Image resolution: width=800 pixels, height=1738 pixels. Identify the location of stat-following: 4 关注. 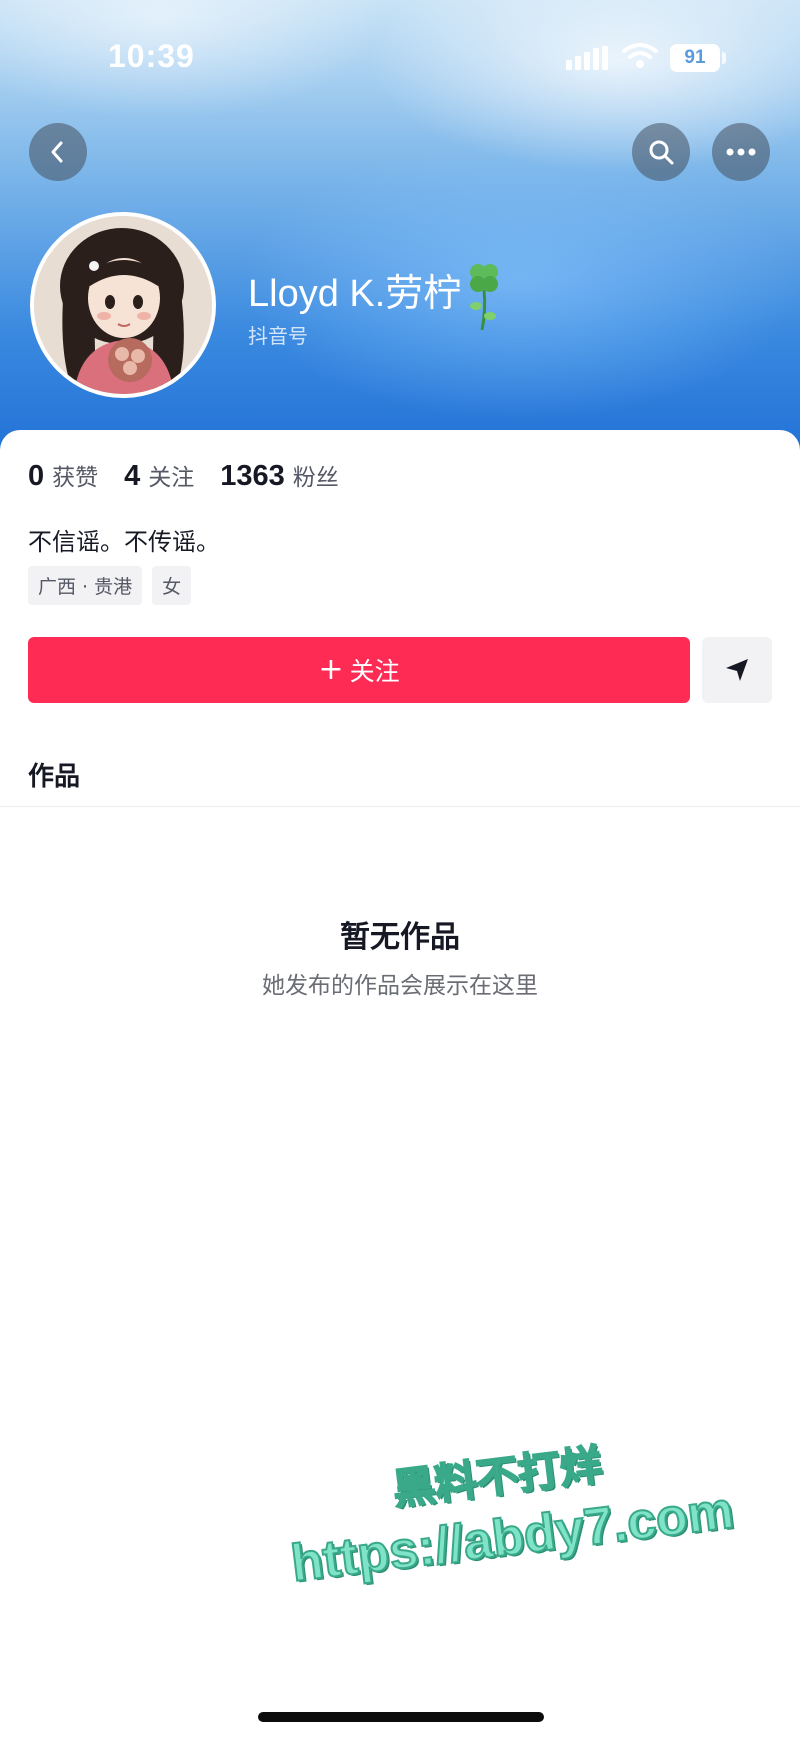
(159, 475).